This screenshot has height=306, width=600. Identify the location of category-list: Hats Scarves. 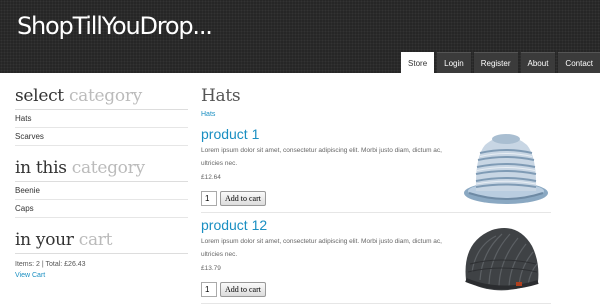
(101, 128).